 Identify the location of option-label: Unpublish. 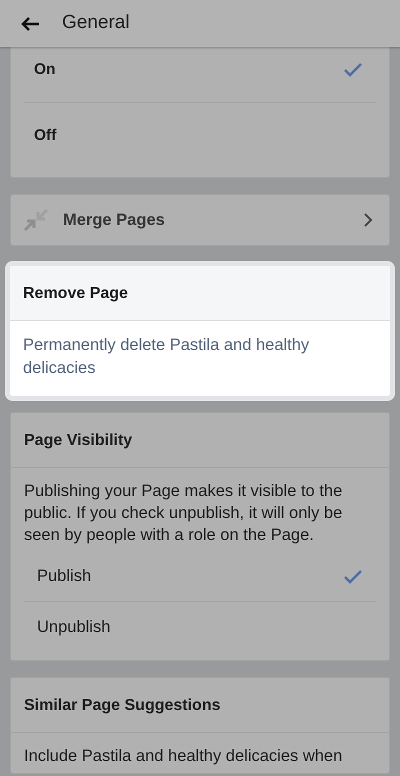
(73, 627).